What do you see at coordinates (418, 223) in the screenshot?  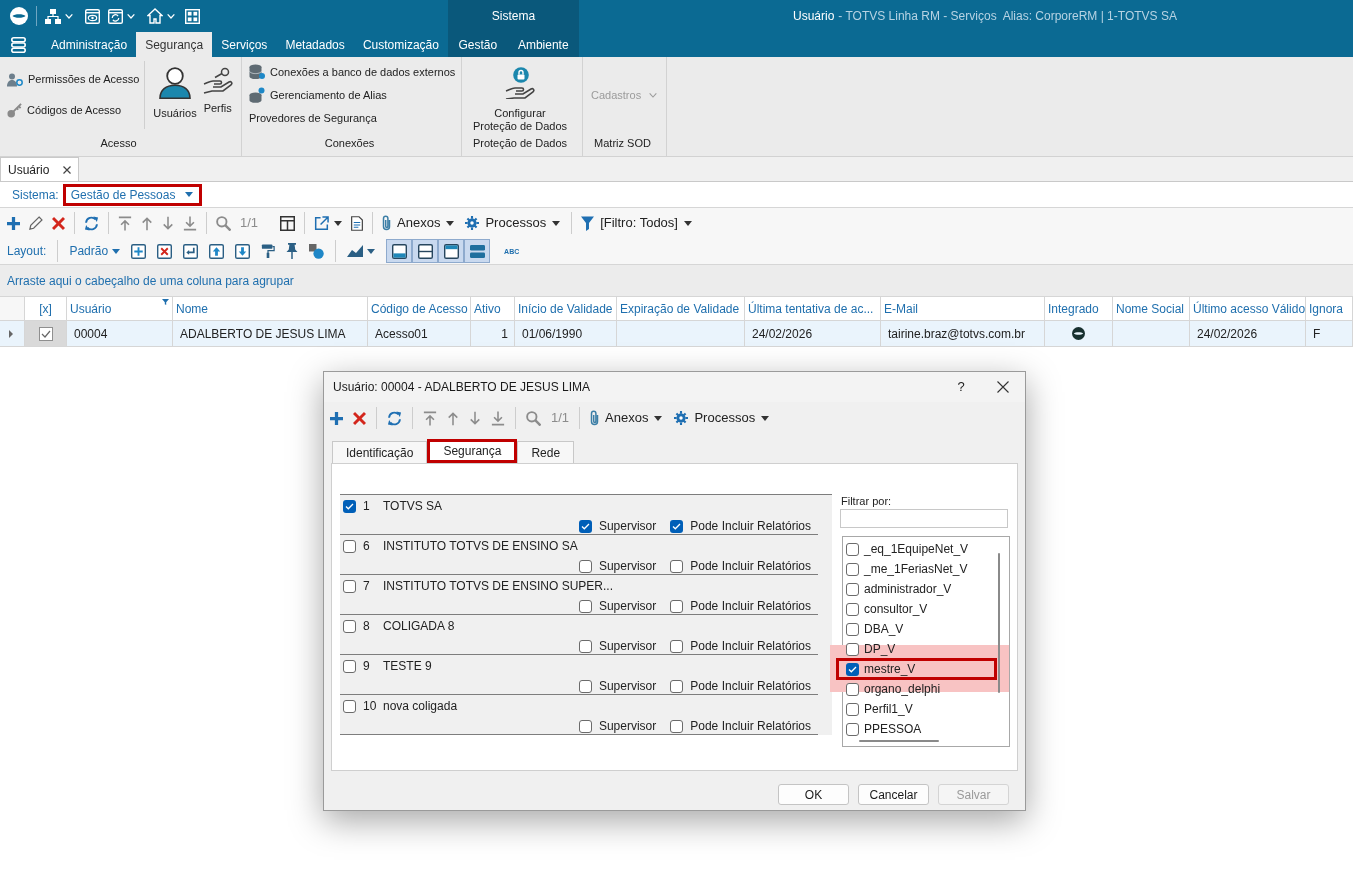 I see `attachments-button: Anexos` at bounding box center [418, 223].